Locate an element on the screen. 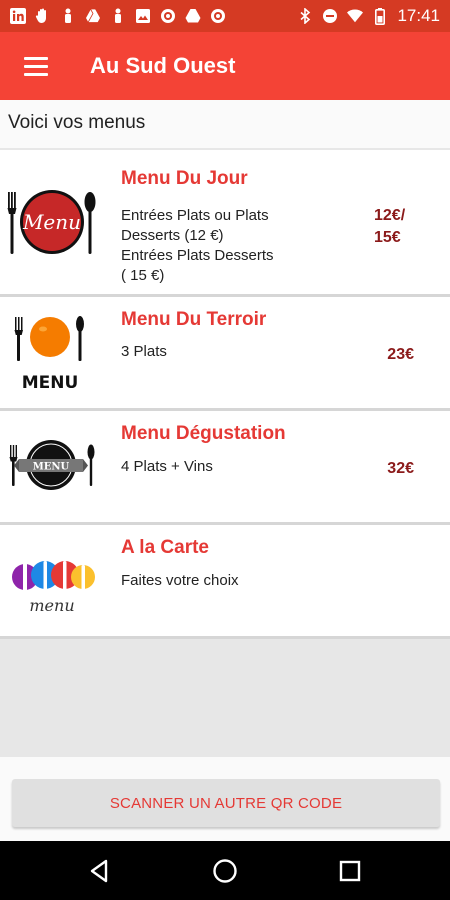 This screenshot has width=450, height=900. status-time: 17:41 is located at coordinates (418, 15).